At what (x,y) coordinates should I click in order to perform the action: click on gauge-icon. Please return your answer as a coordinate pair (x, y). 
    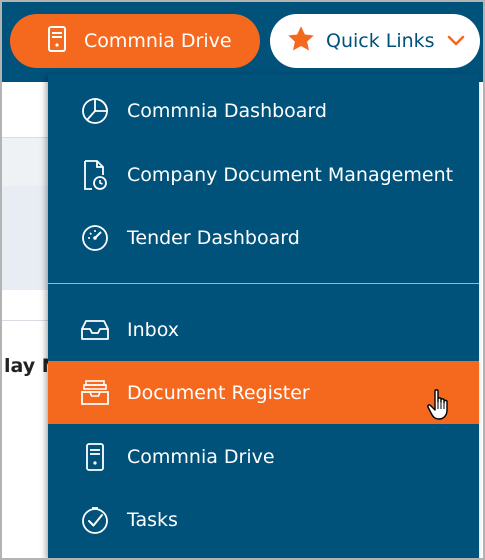
    Looking at the image, I should click on (95, 238).